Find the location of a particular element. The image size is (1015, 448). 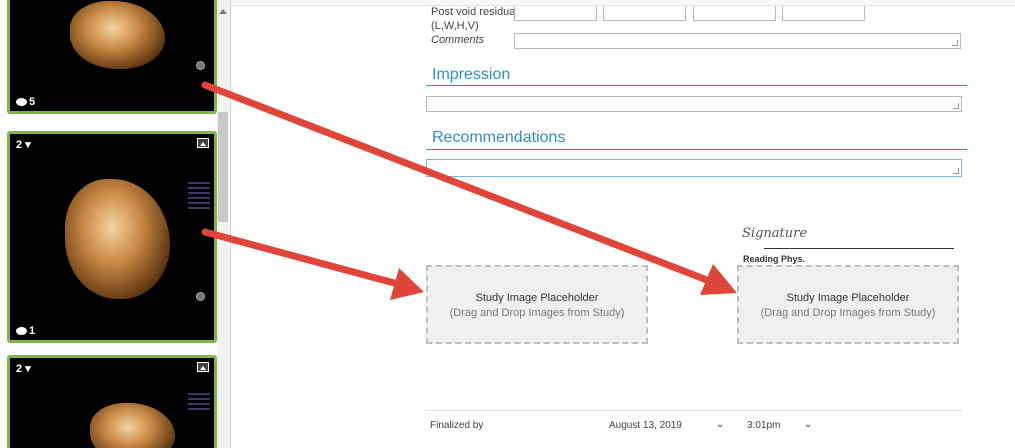

comment-count: 1 is located at coordinates (25, 331).